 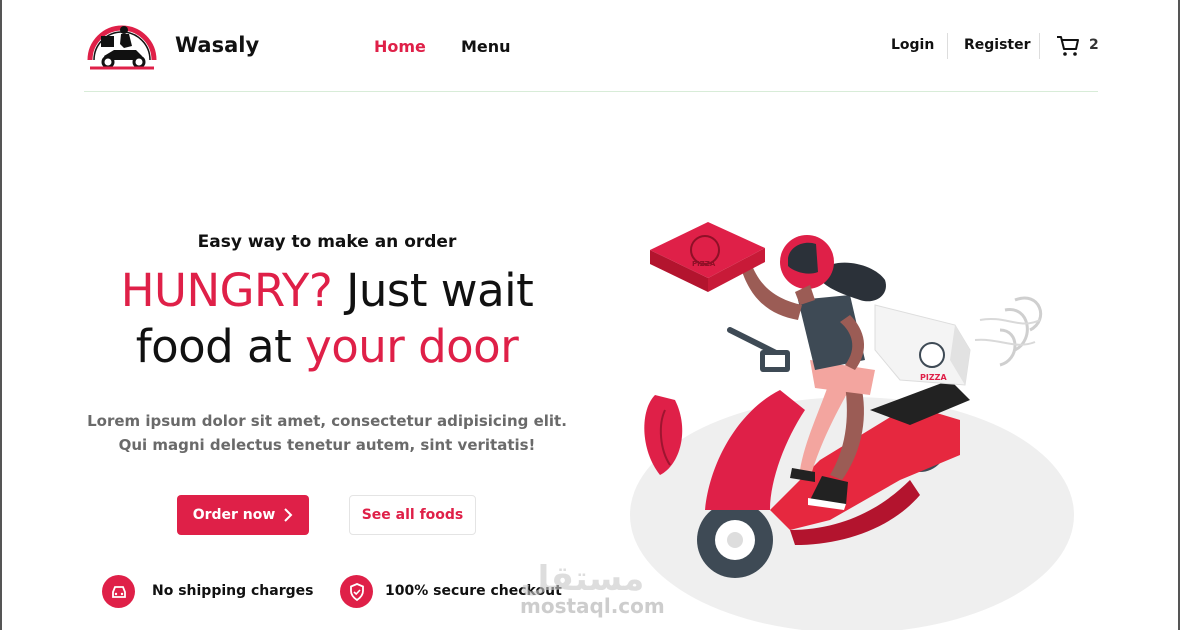 What do you see at coordinates (997, 45) in the screenshot?
I see `register-link: Register` at bounding box center [997, 45].